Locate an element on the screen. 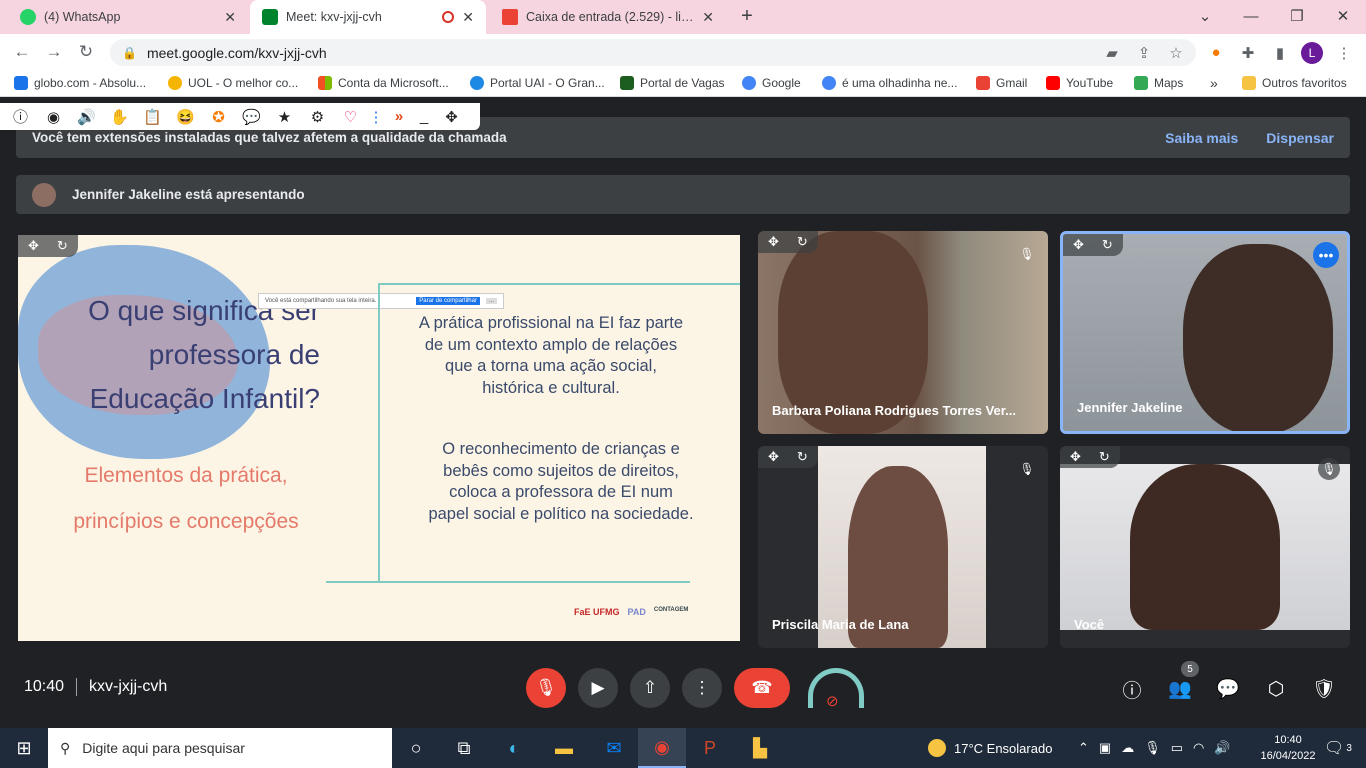 Image resolution: width=1366 pixels, height=768 pixels. dismiss-button: Dispensar is located at coordinates (1300, 138).